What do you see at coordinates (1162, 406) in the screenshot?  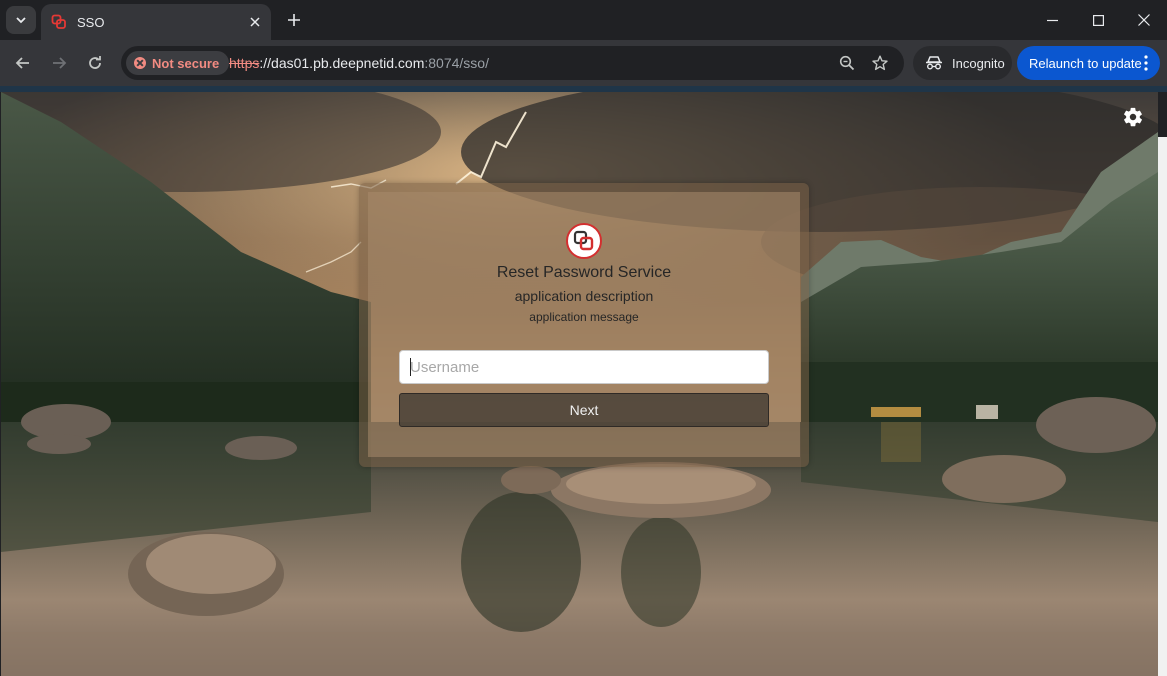 I see `vertical-scrollbar` at bounding box center [1162, 406].